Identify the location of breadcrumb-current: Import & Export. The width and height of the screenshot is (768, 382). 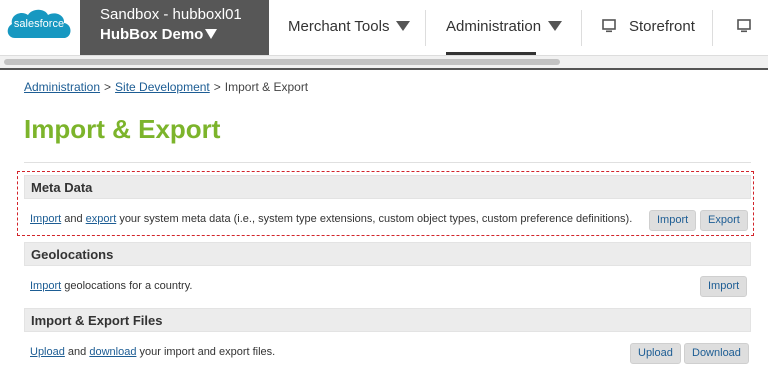
(266, 87).